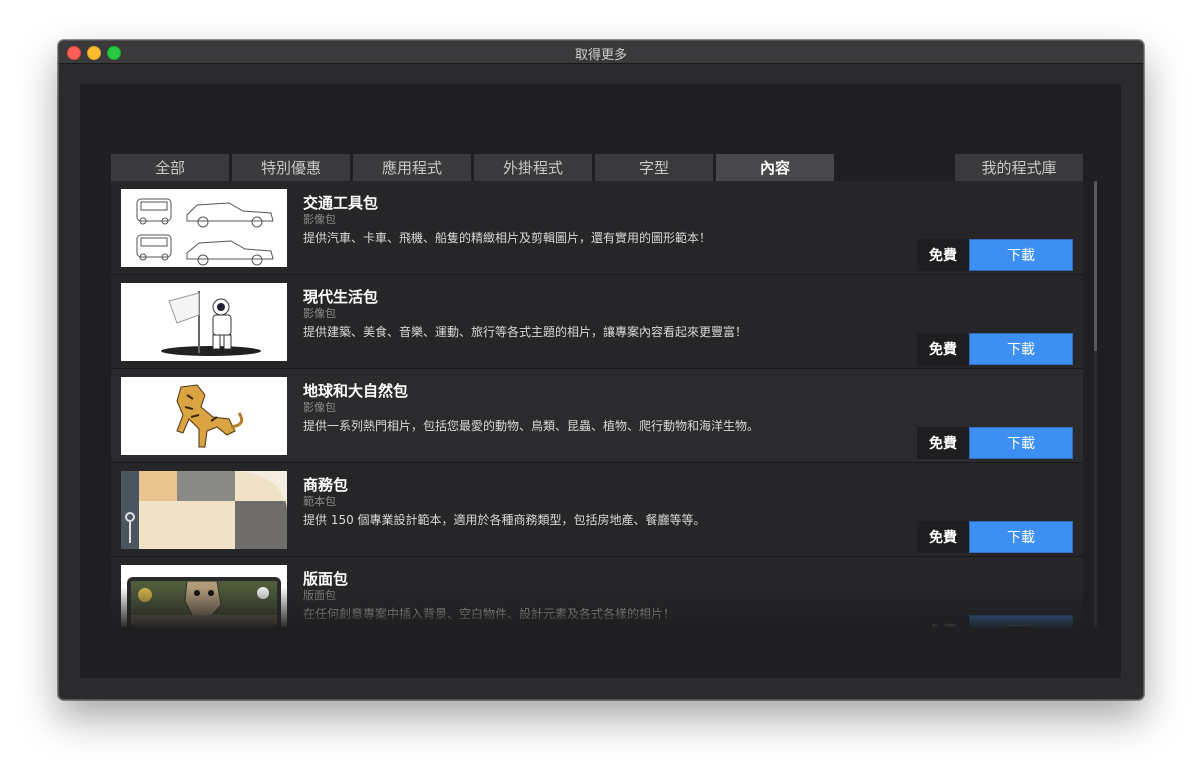 This screenshot has height=775, width=1200. I want to click on astronaut-icon, so click(204, 322).